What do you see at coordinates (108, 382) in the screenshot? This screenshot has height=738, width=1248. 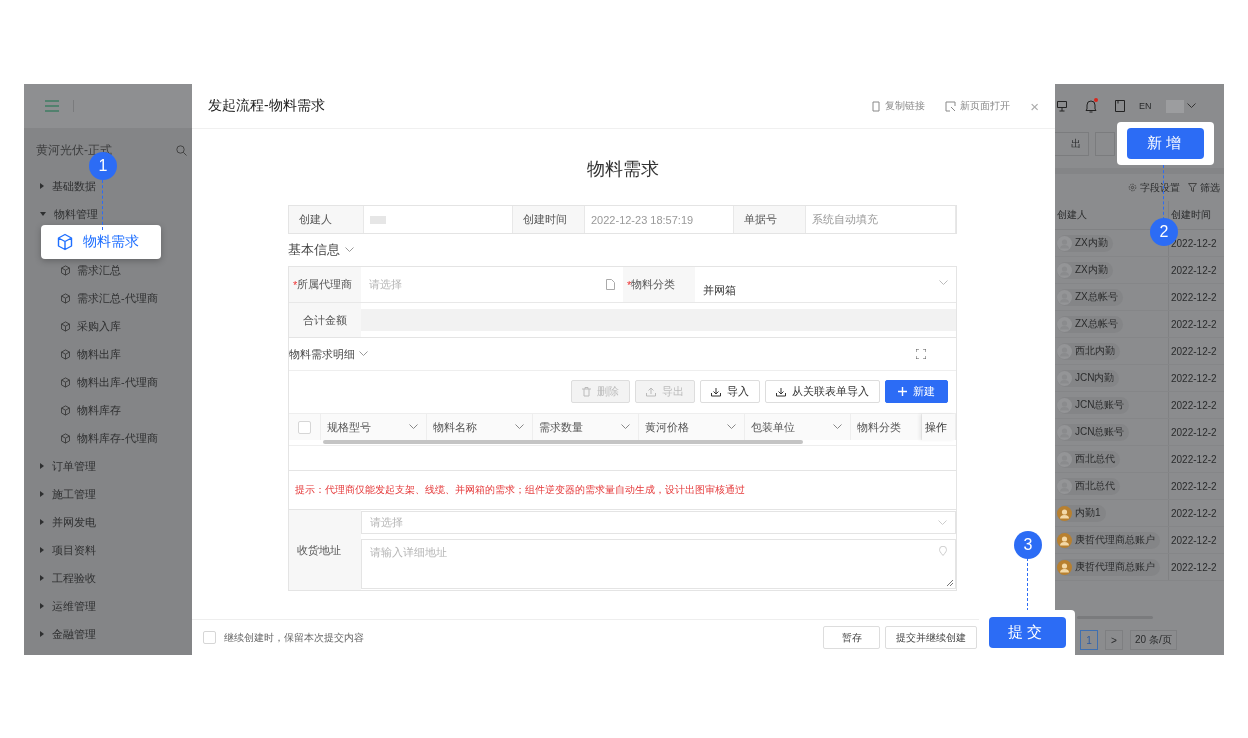 I see `sidebar-item: 物料出库-代理商` at bounding box center [108, 382].